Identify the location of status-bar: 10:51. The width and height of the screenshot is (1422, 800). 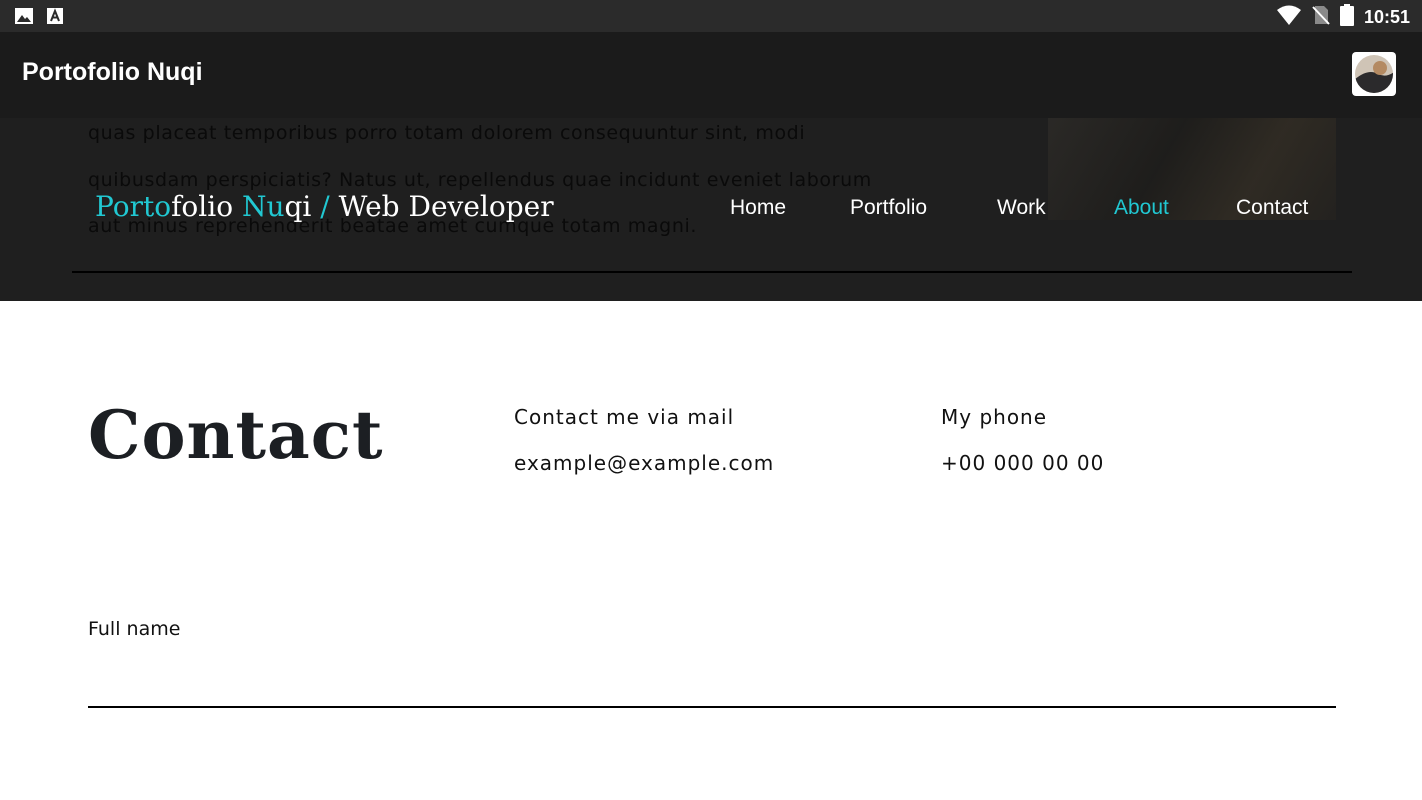
(711, 16).